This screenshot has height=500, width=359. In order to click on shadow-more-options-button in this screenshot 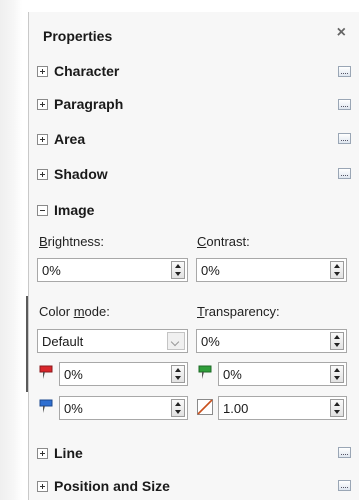, I will do `click(344, 173)`.